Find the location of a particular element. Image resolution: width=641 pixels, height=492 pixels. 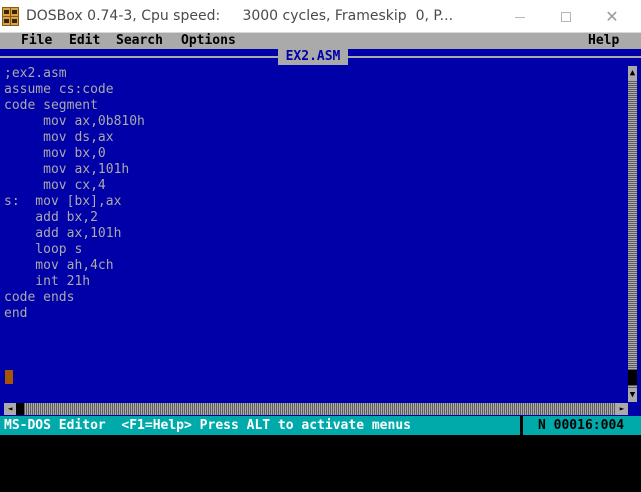

code-line: code segment is located at coordinates (314, 106).